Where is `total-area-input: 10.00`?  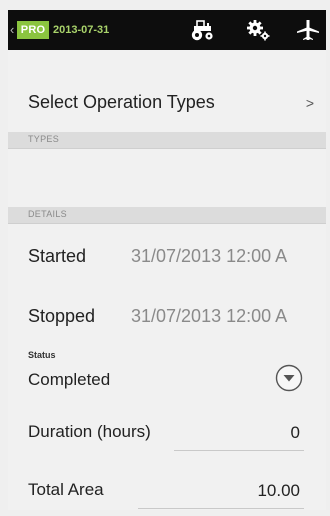
total-area-input: 10.00 is located at coordinates (221, 491).